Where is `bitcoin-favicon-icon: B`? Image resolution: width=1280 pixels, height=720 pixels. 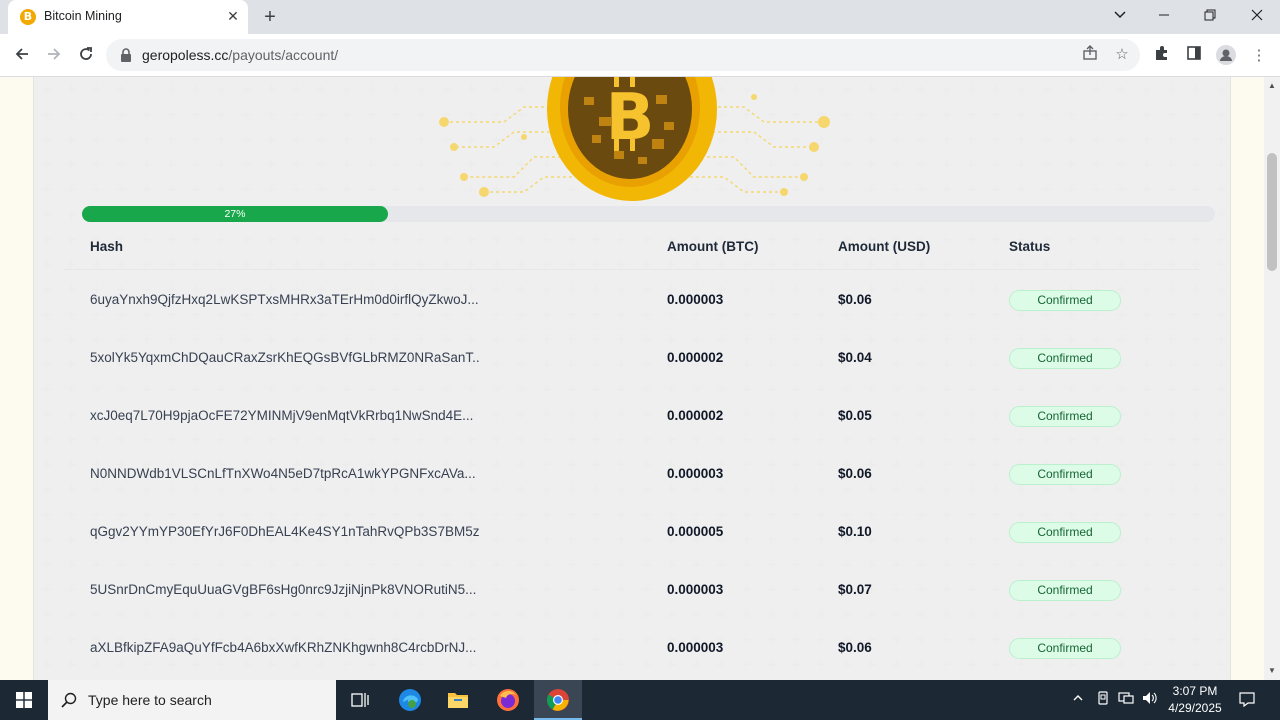 bitcoin-favicon-icon: B is located at coordinates (28, 17).